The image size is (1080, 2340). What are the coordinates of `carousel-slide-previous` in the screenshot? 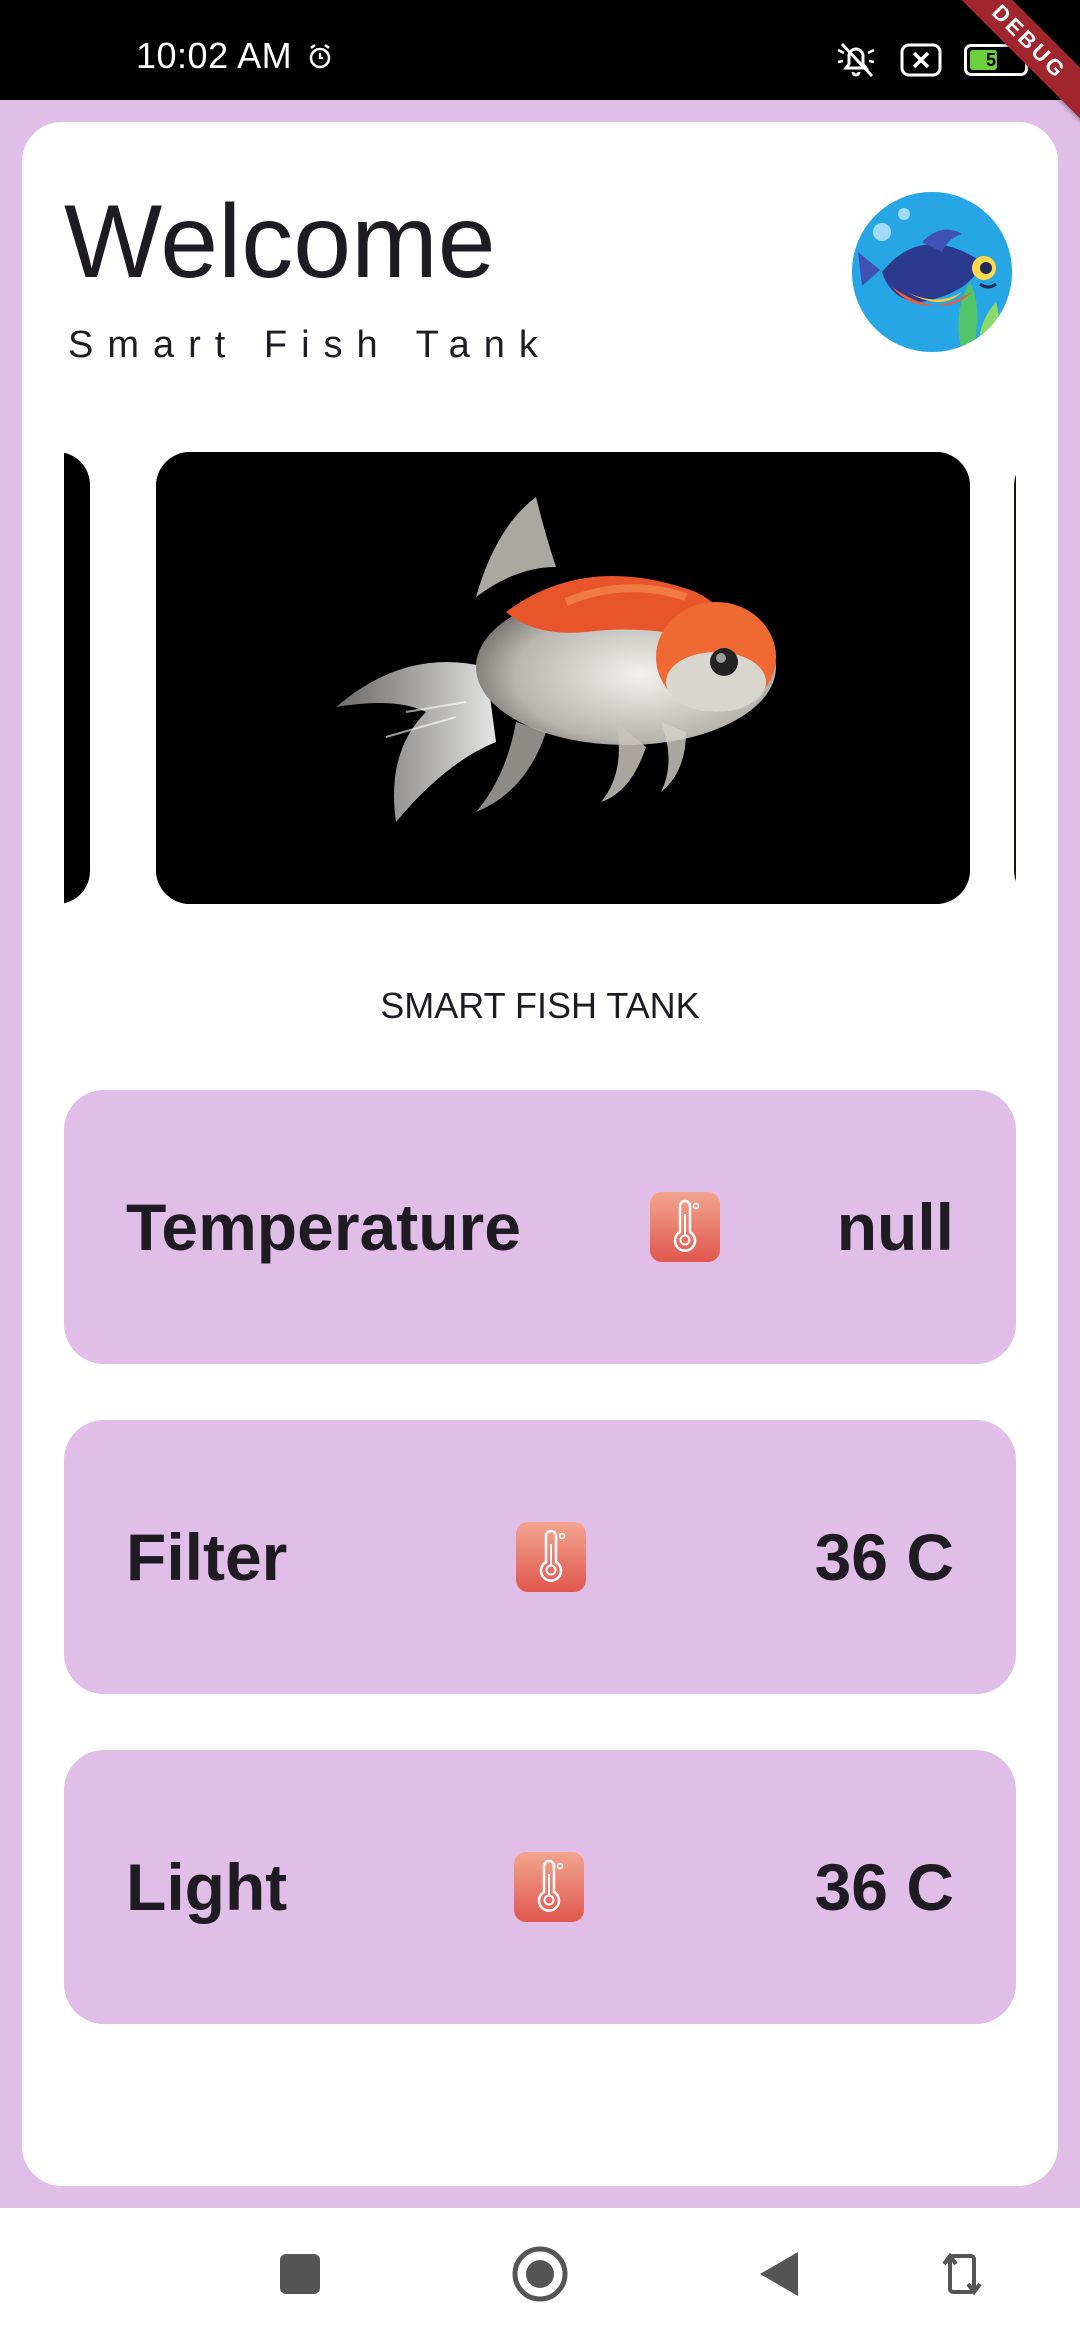 It's located at (77, 678).